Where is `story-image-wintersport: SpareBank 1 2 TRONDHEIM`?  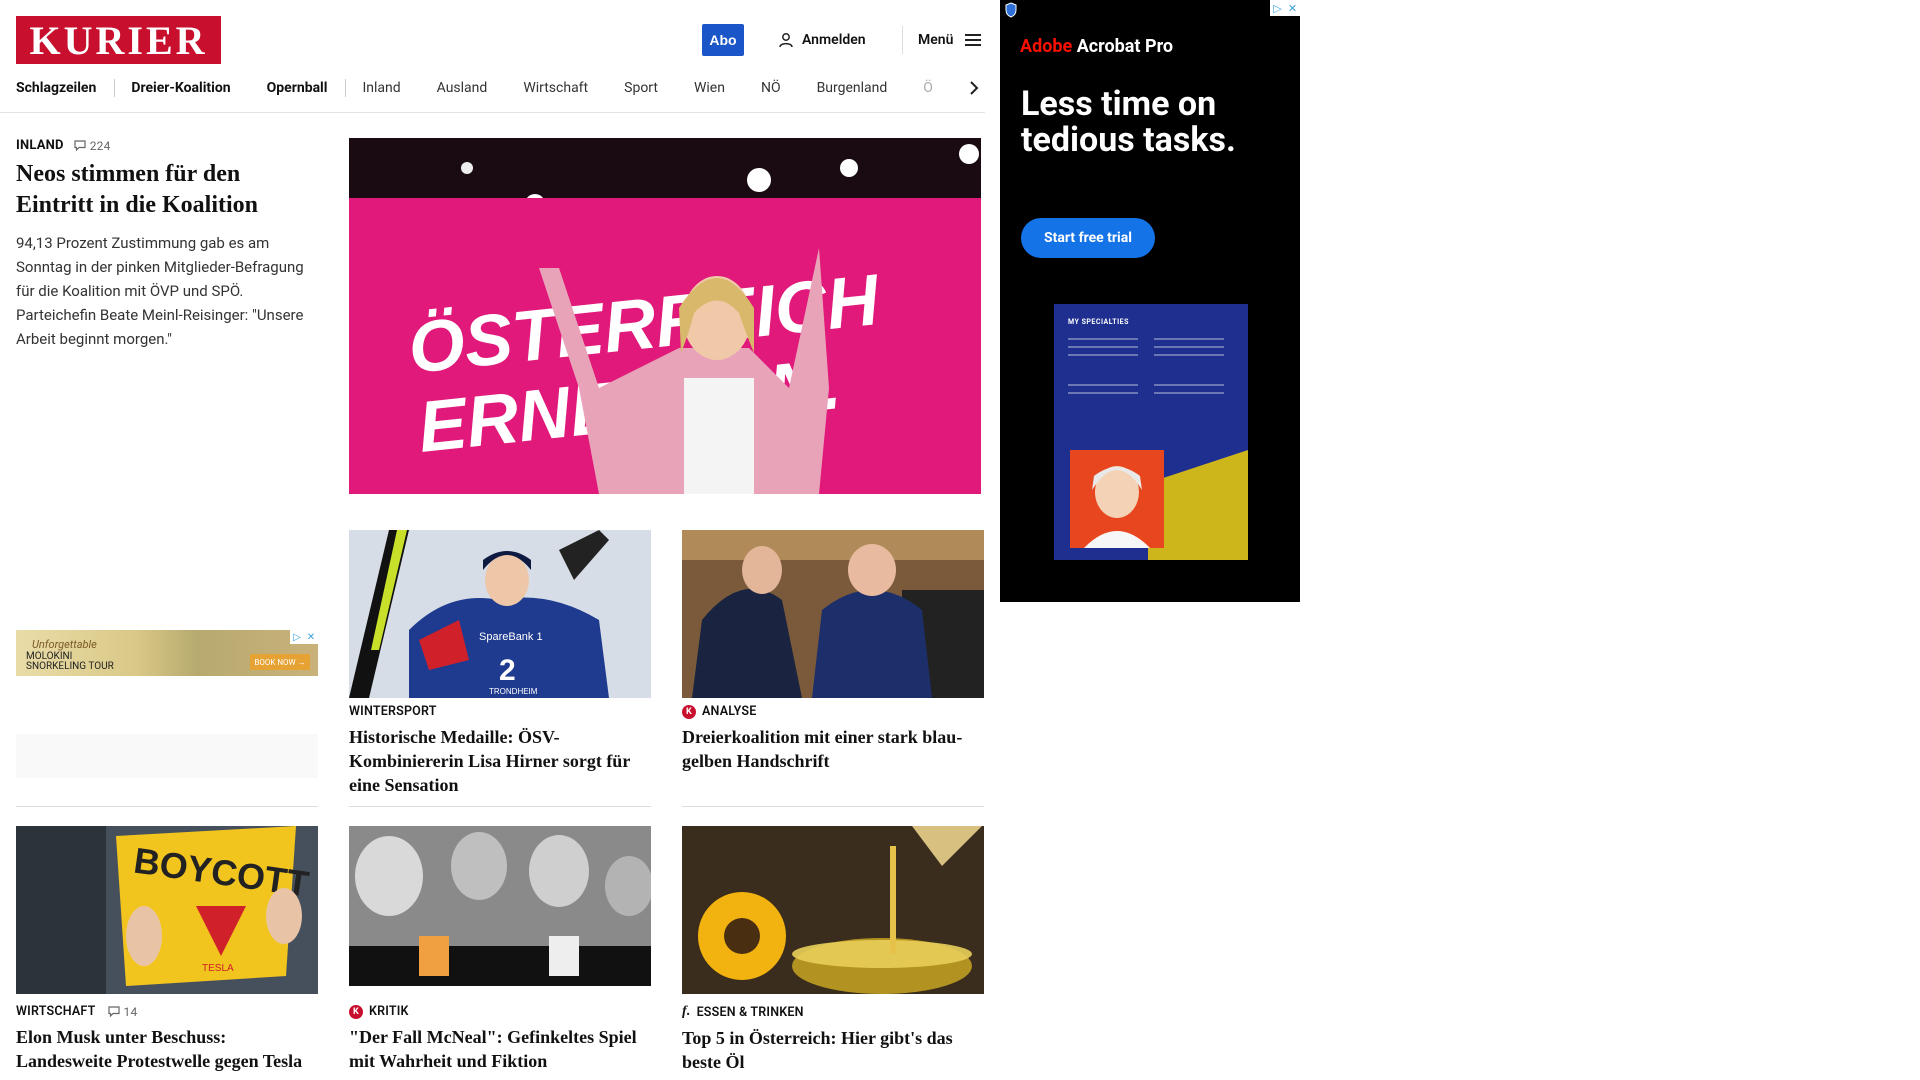
story-image-wintersport: SpareBank 1 2 TRONDHEIM is located at coordinates (500, 614).